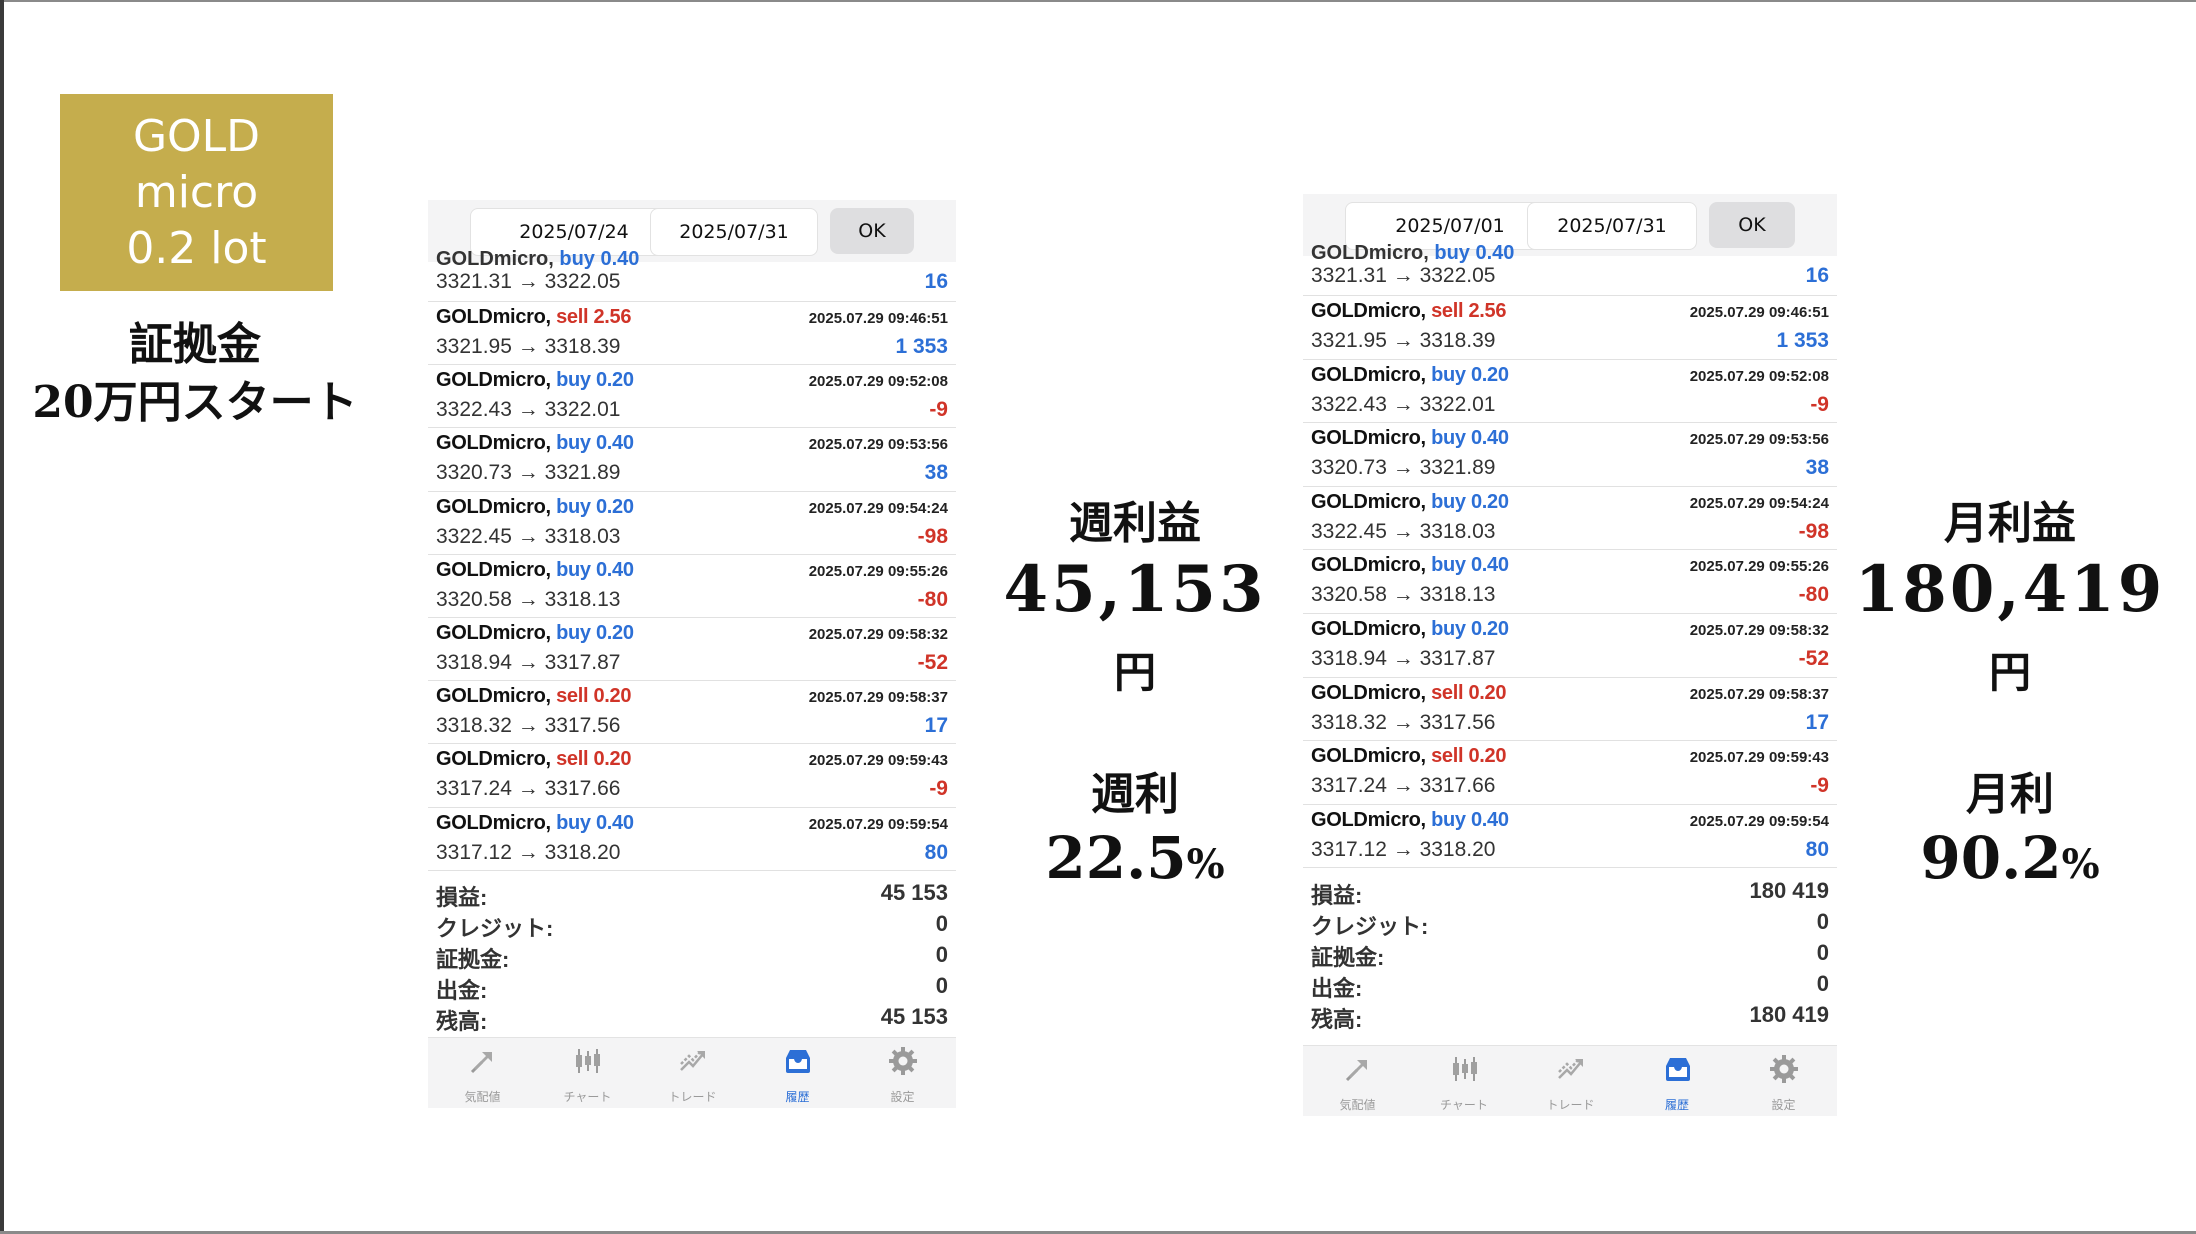  Describe the element at coordinates (195, 374) in the screenshot. I see `deposit-caption: 証拠金 20万円スタート` at that location.